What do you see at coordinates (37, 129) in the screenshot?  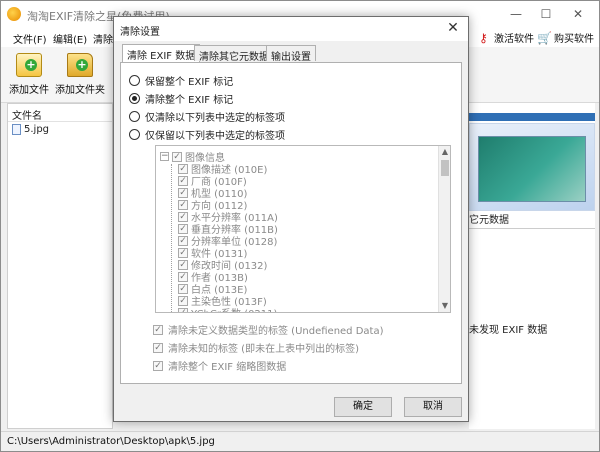 I see `file-name: 5.jpg` at bounding box center [37, 129].